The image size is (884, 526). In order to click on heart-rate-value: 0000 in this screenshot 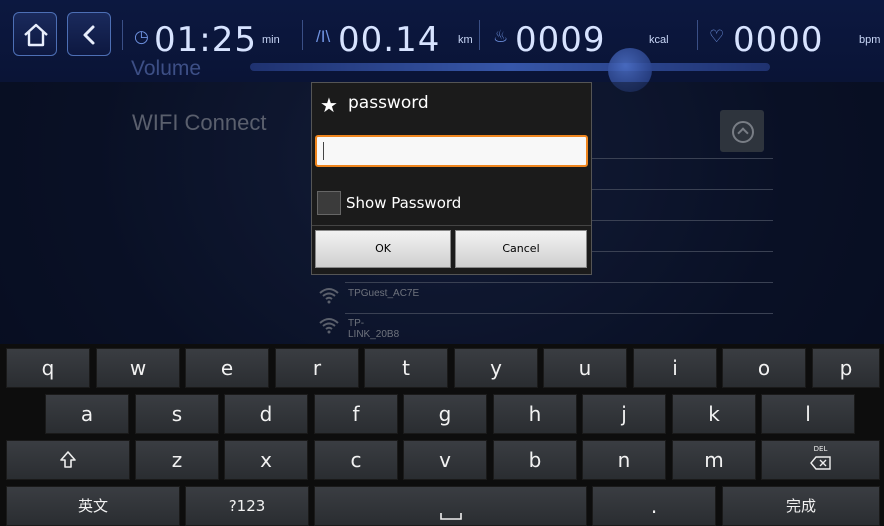, I will do `click(778, 40)`.